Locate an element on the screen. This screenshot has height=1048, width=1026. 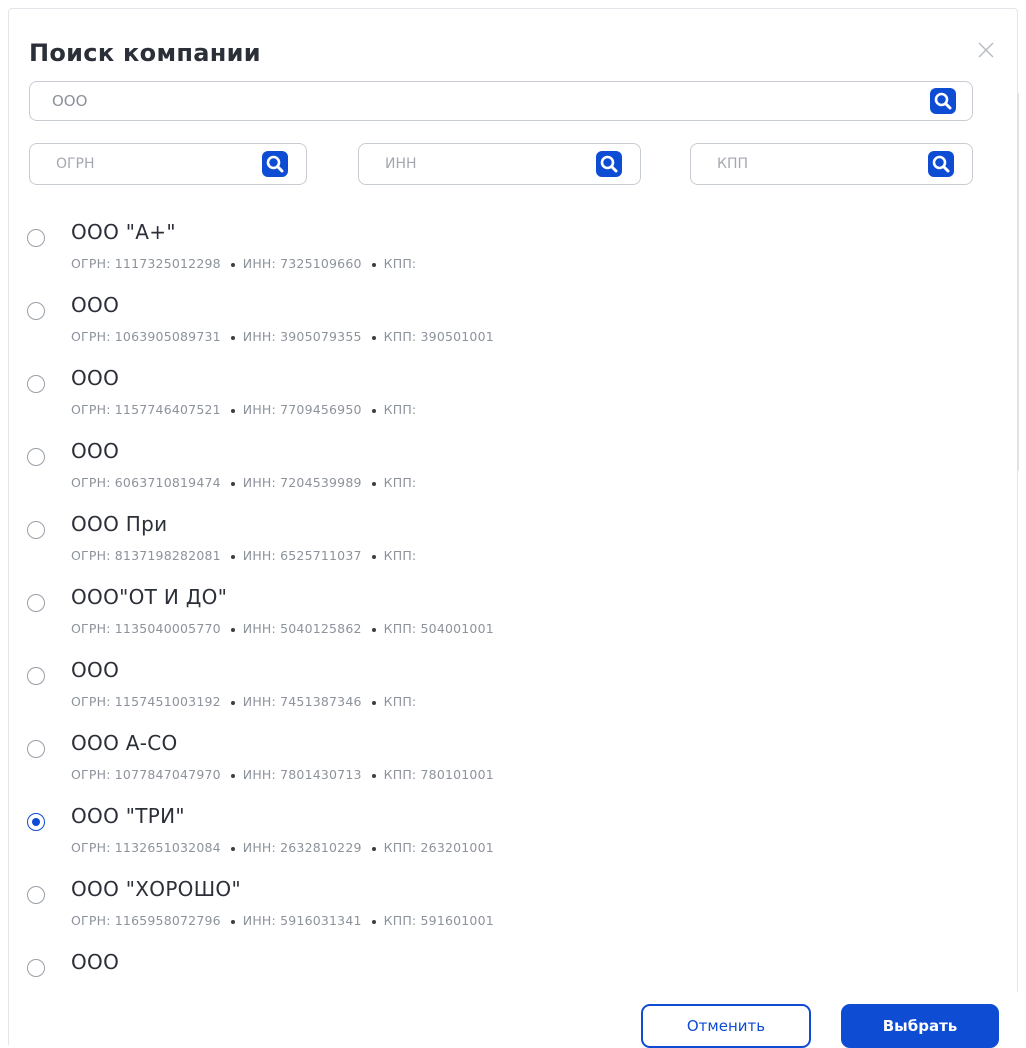
company-details: ОГРН: 6063710819474 ИНН: 7204539989 КПП: is located at coordinates (243, 482).